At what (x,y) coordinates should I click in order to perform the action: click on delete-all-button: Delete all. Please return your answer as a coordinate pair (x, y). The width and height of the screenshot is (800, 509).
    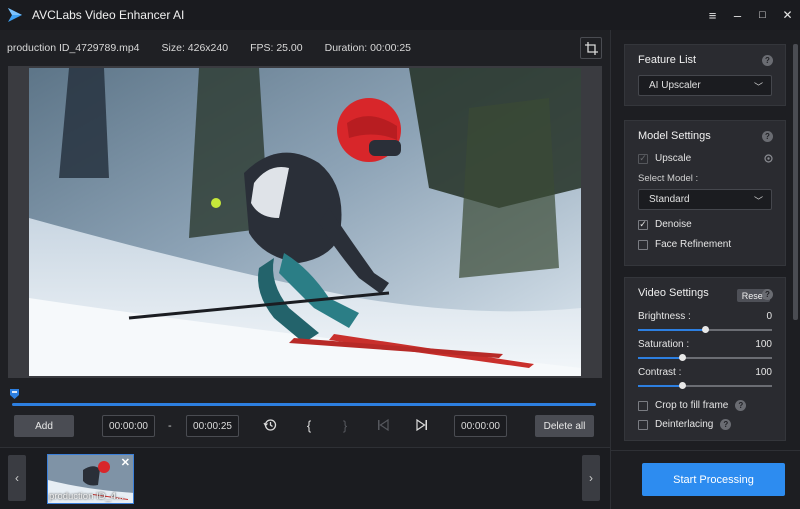
    Looking at the image, I should click on (564, 426).